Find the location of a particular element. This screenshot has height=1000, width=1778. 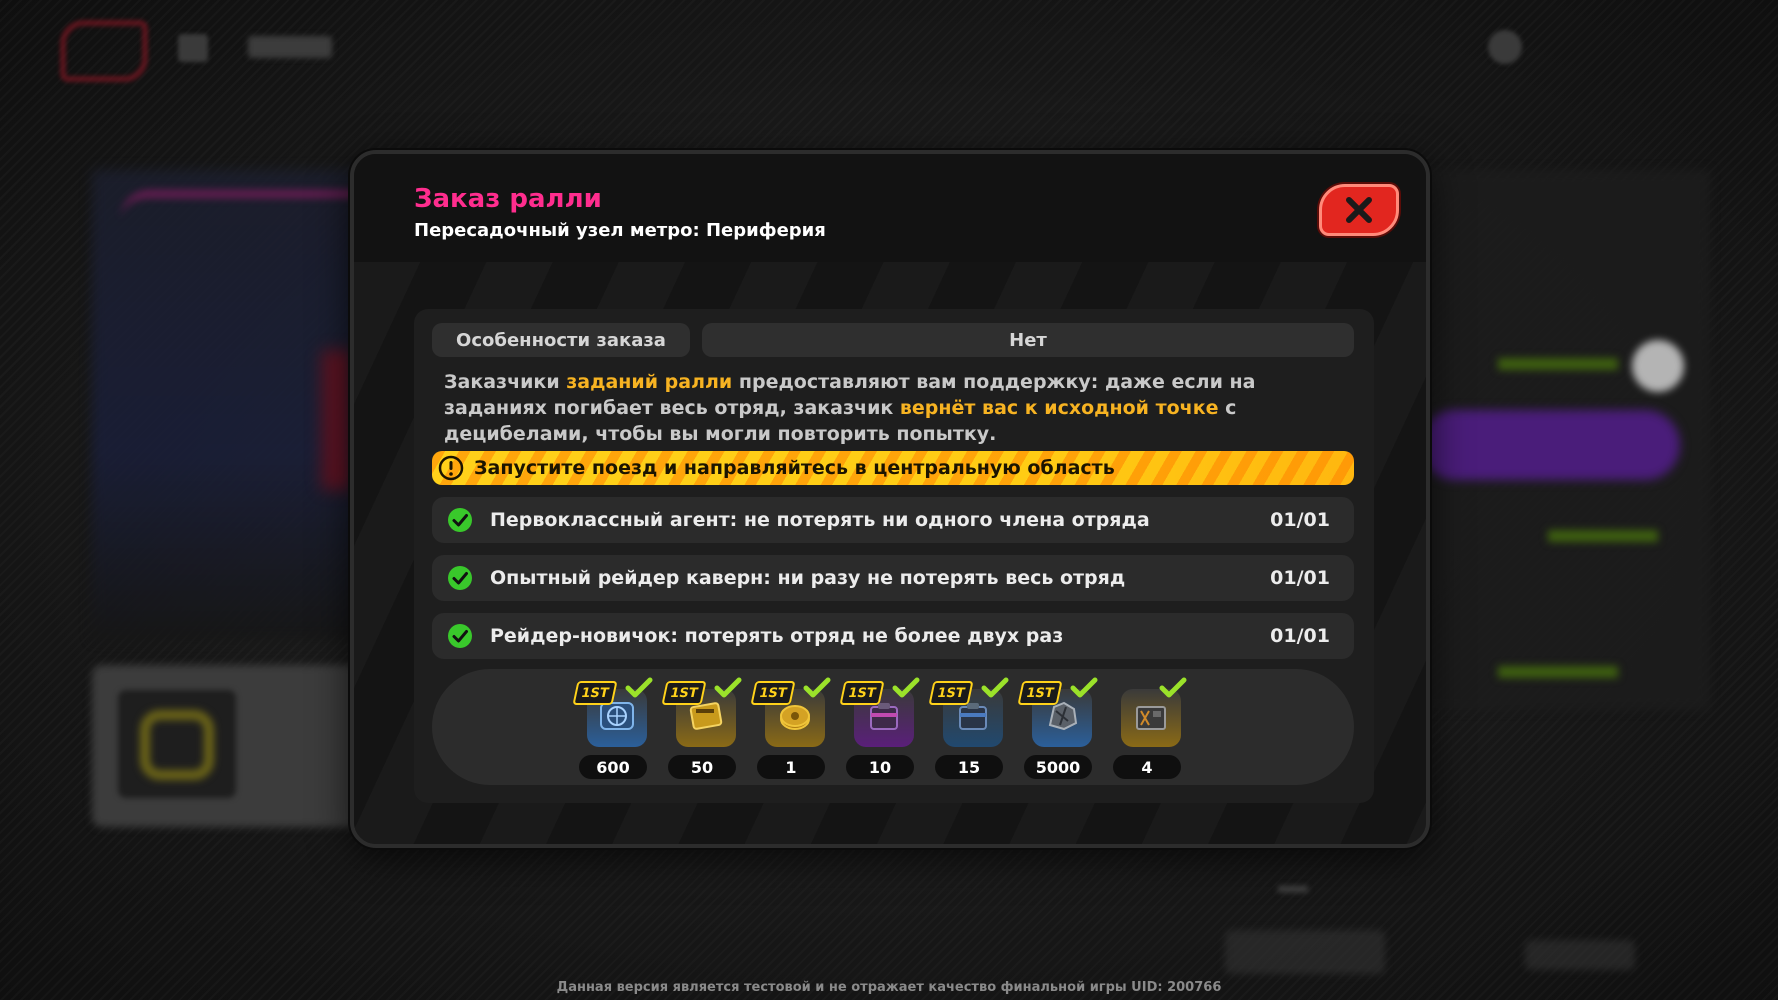

description-highlight: заданий ралли is located at coordinates (649, 382).